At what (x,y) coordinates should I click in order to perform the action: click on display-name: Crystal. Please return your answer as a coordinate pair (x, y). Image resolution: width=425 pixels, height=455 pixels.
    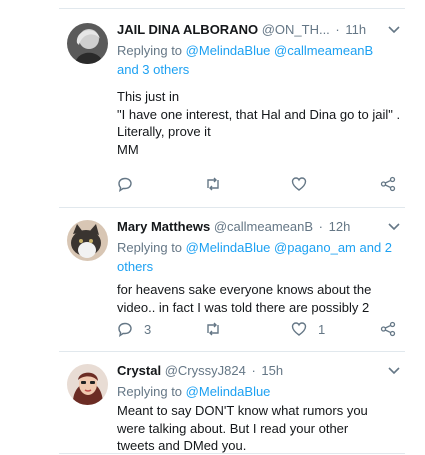
    Looking at the image, I should click on (139, 370).